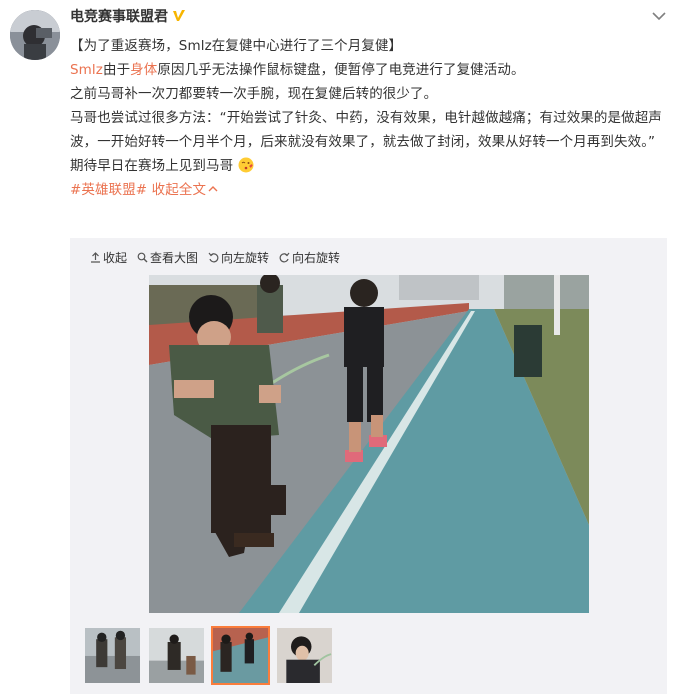 This screenshot has height=694, width=677. Describe the element at coordinates (115, 257) in the screenshot. I see `collapse-media-label: 收起` at that location.